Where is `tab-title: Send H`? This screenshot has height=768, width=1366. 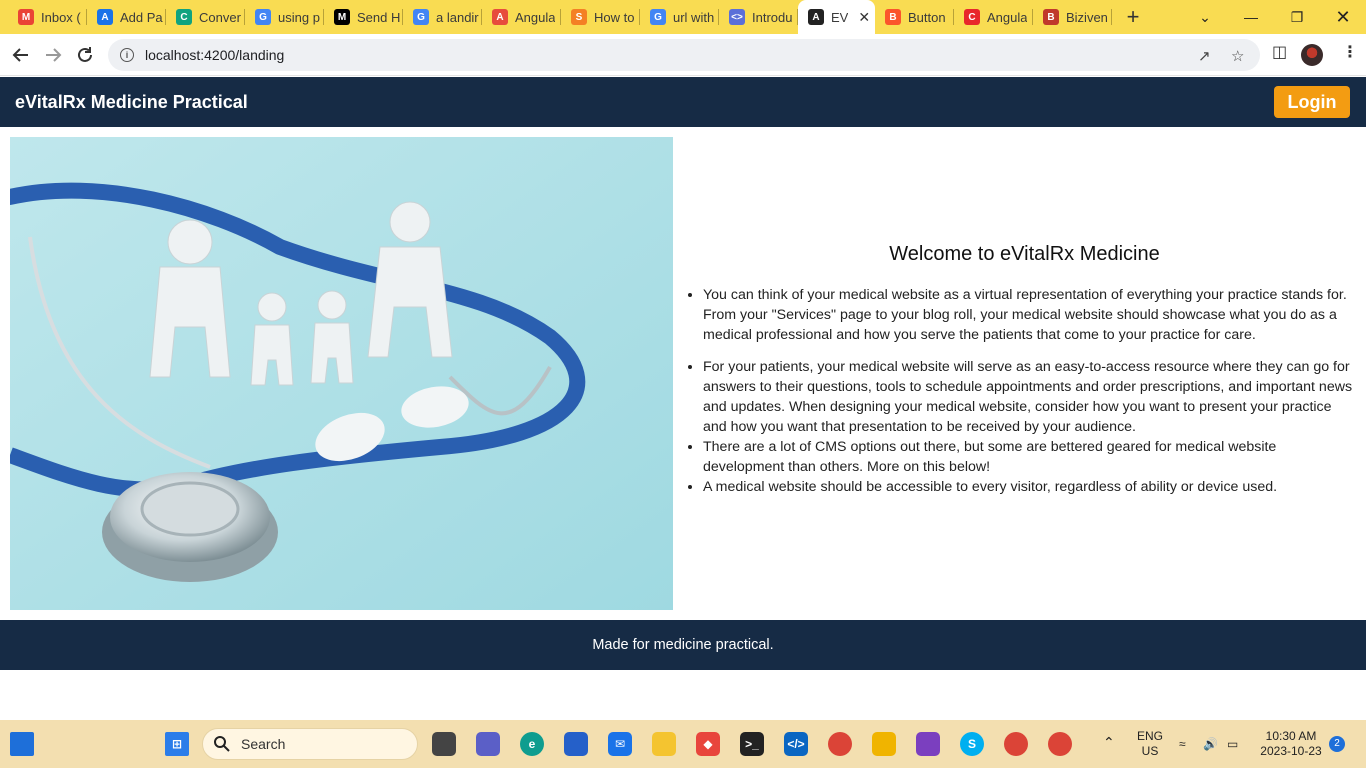
tab-title: Send H is located at coordinates (379, 17).